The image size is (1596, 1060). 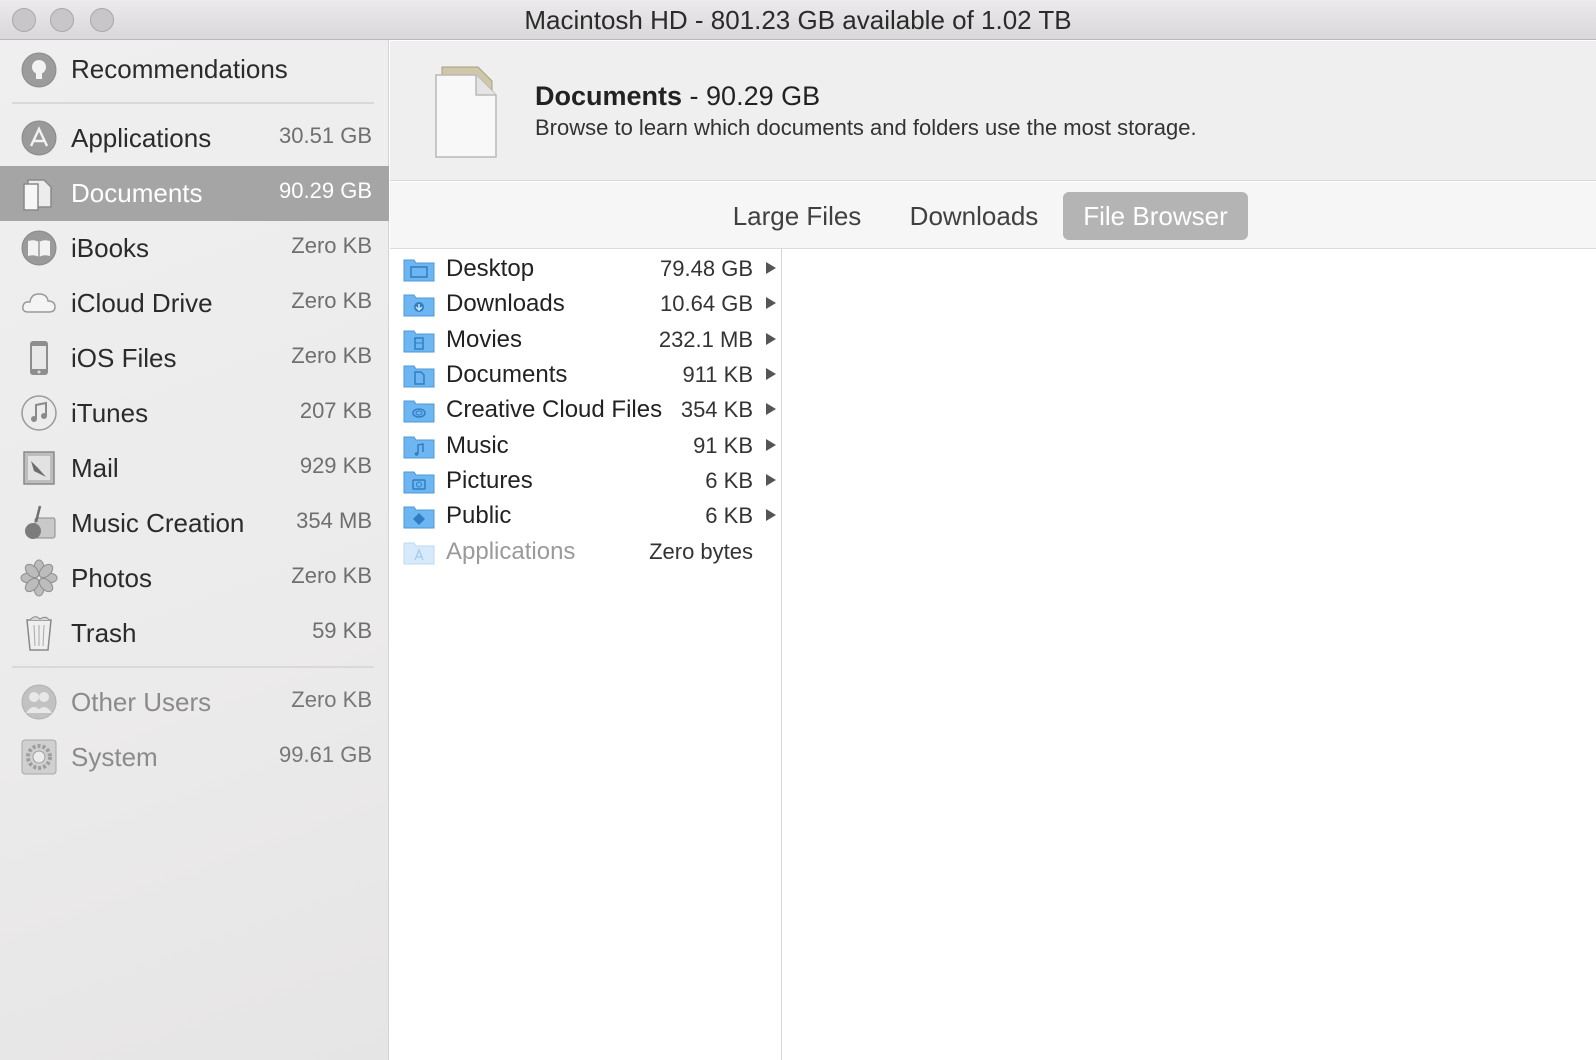 I want to click on sidebar-item-size: 30.51 GB, so click(x=325, y=135).